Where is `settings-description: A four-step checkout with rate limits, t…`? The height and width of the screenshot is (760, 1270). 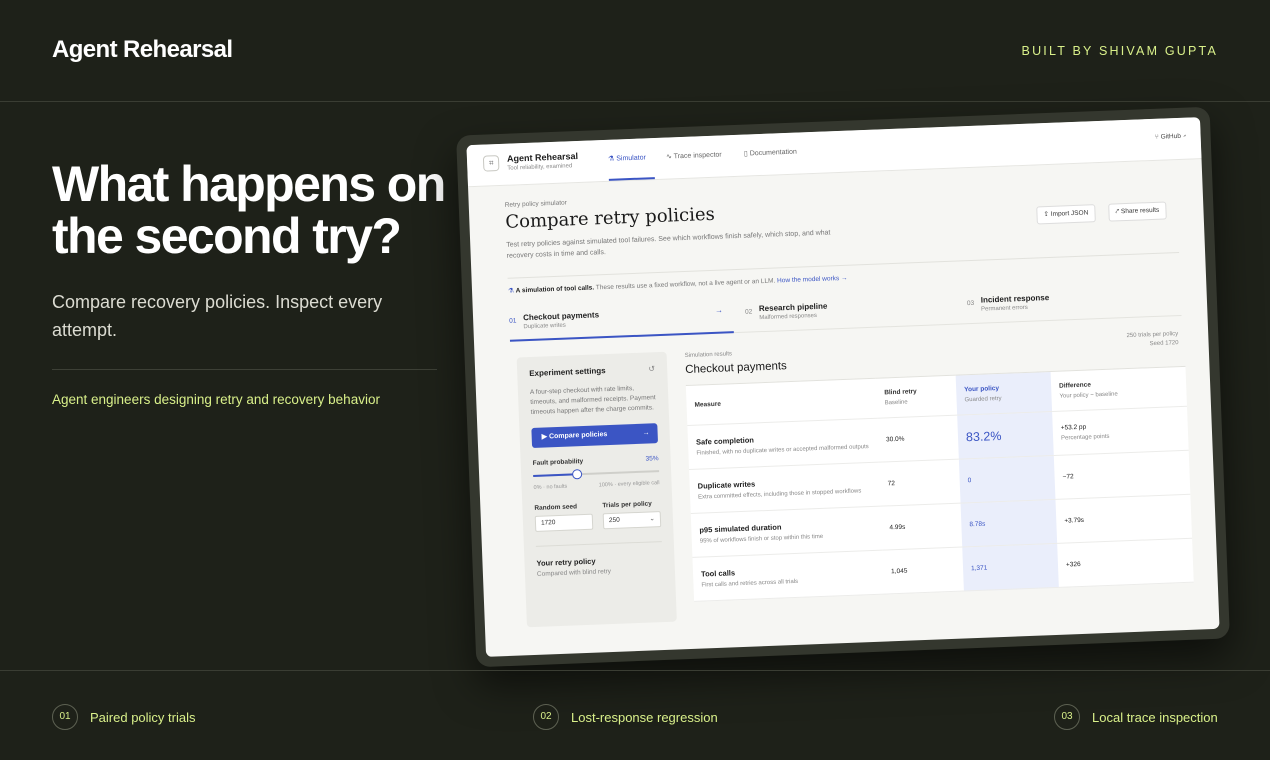 settings-description: A four-step checkout with rate limits, t… is located at coordinates (592, 401).